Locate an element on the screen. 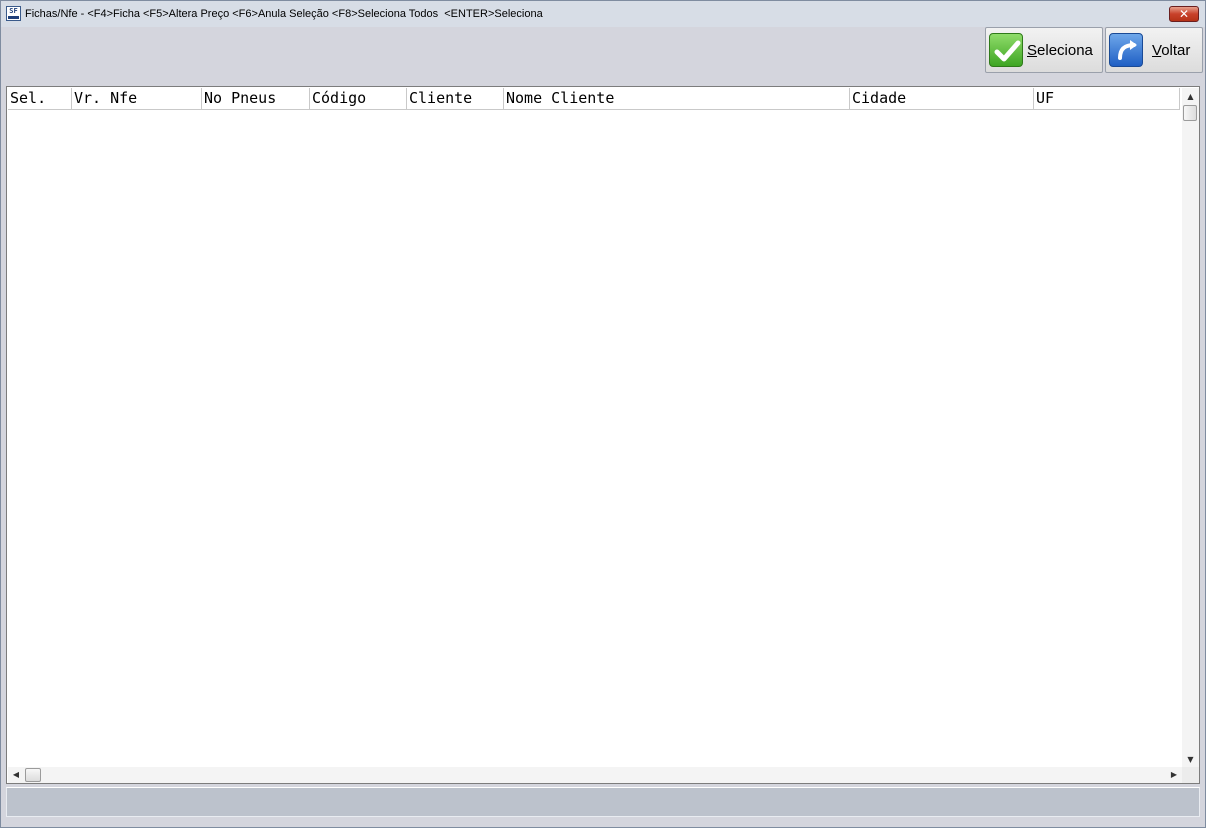  column-header-cidade: Cidade is located at coordinates (942, 98).